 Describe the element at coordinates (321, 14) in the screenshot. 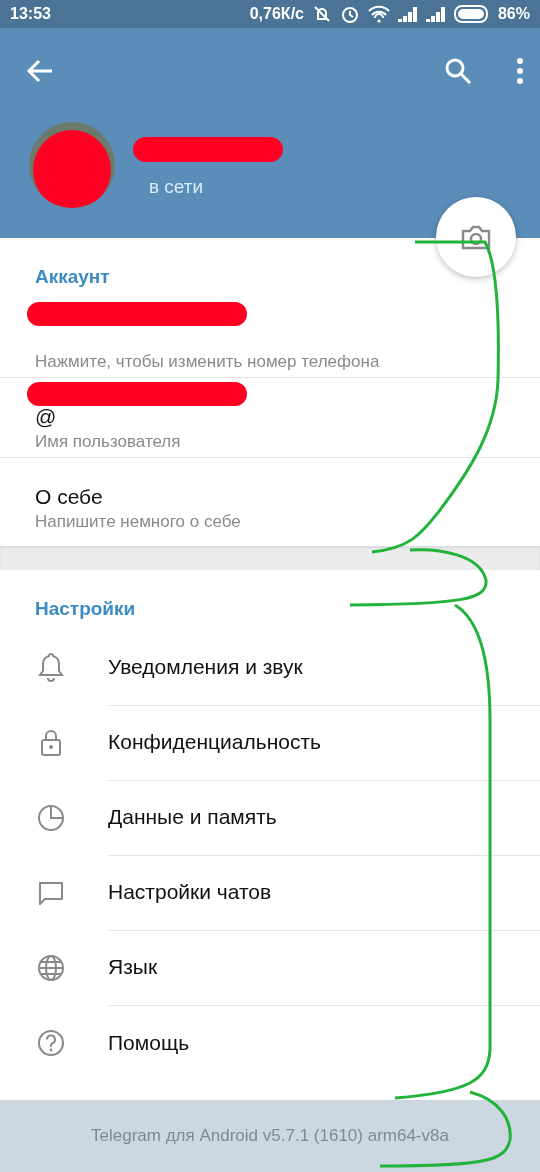

I see `muted-bell-icon` at that location.